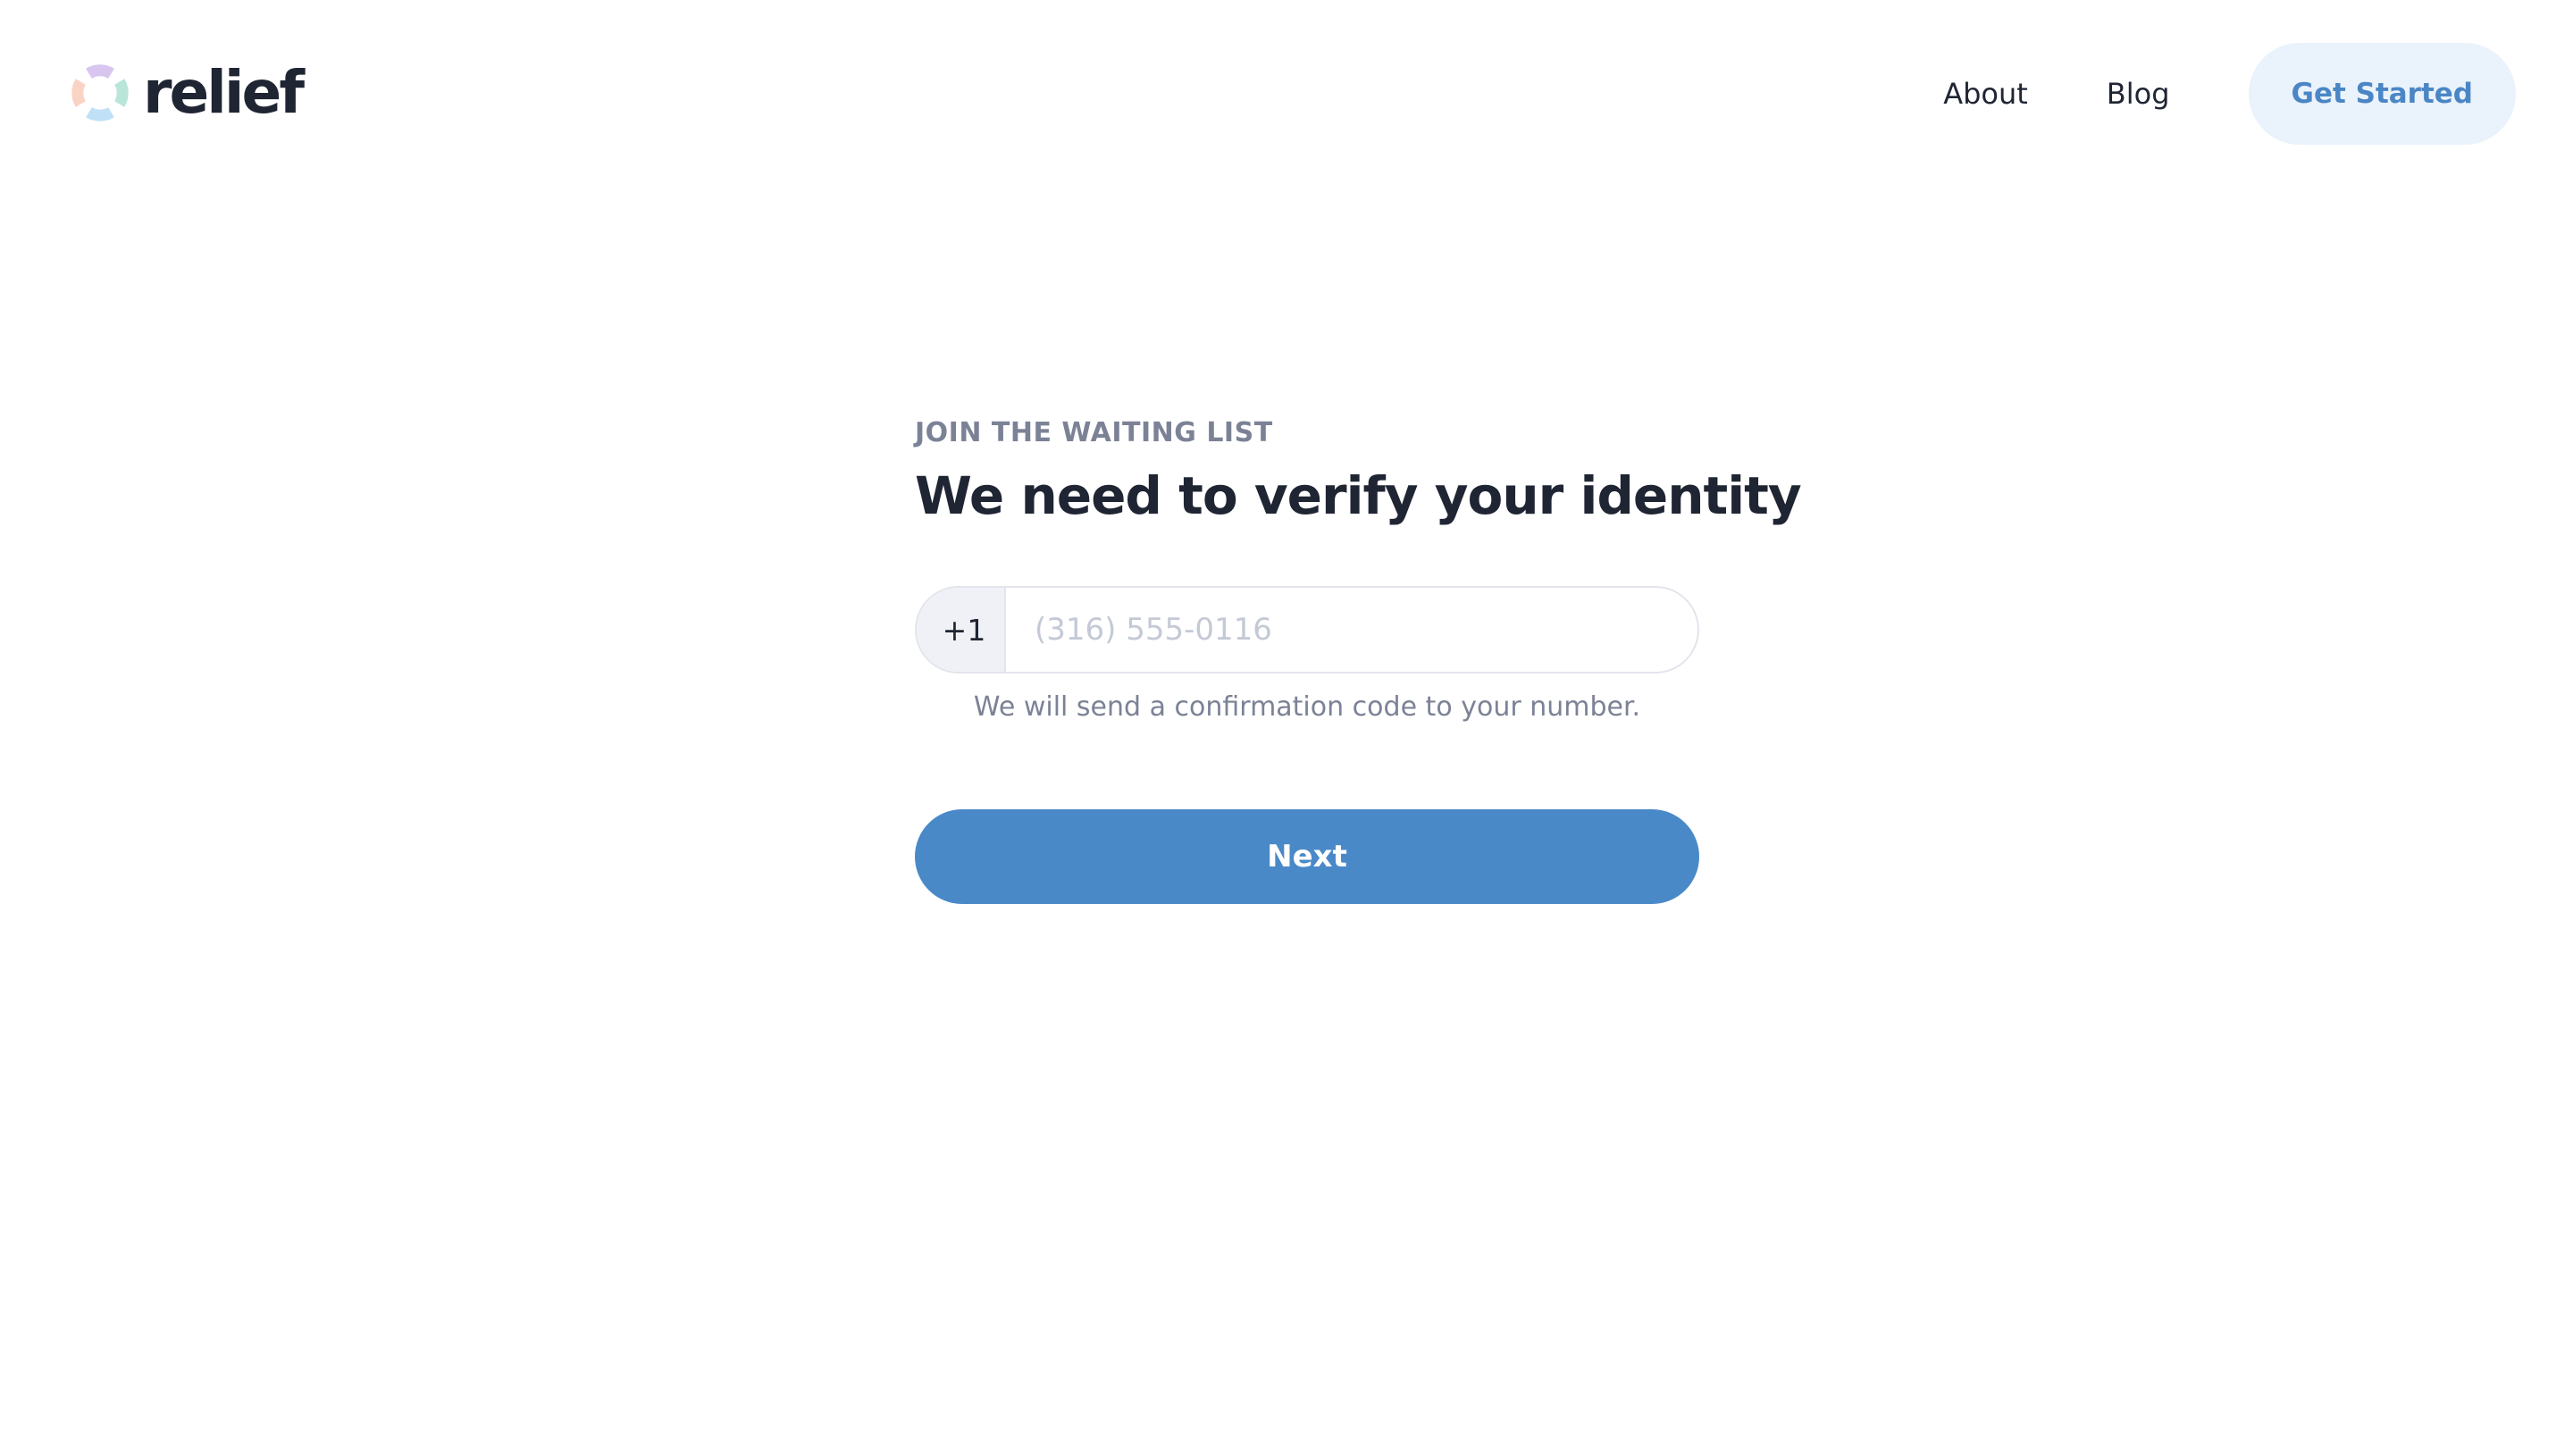 The height and width of the screenshot is (1456, 2573). I want to click on phone-number-input, so click(1351, 630).